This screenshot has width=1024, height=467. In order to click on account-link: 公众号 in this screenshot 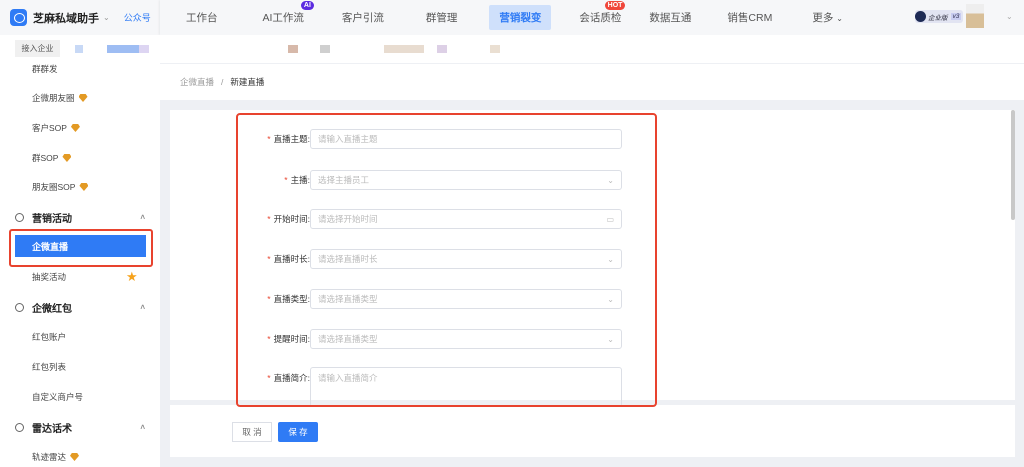, I will do `click(137, 17)`.